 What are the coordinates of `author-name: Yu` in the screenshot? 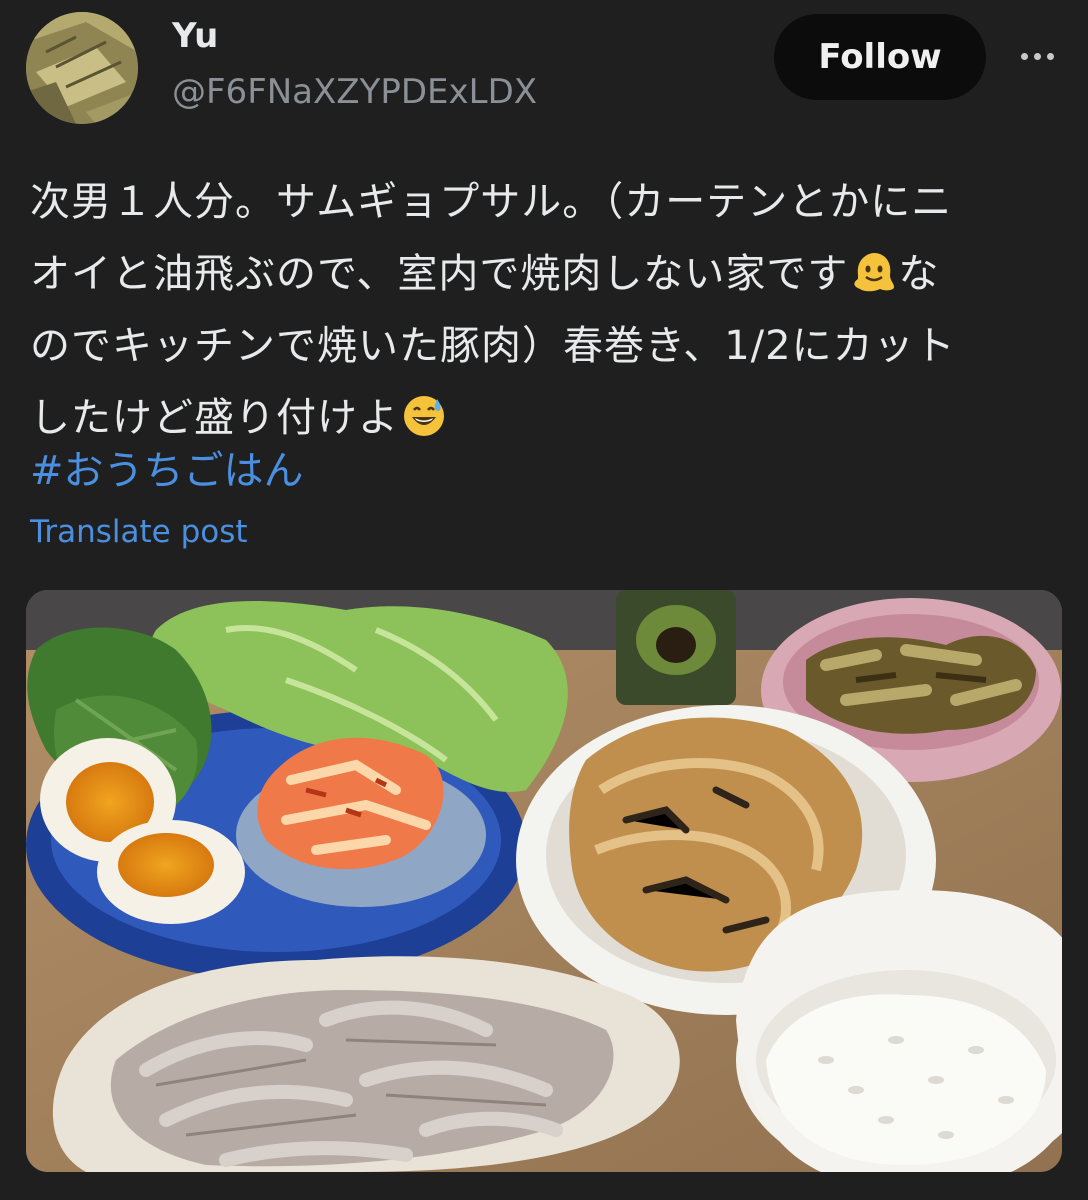 It's located at (195, 36).